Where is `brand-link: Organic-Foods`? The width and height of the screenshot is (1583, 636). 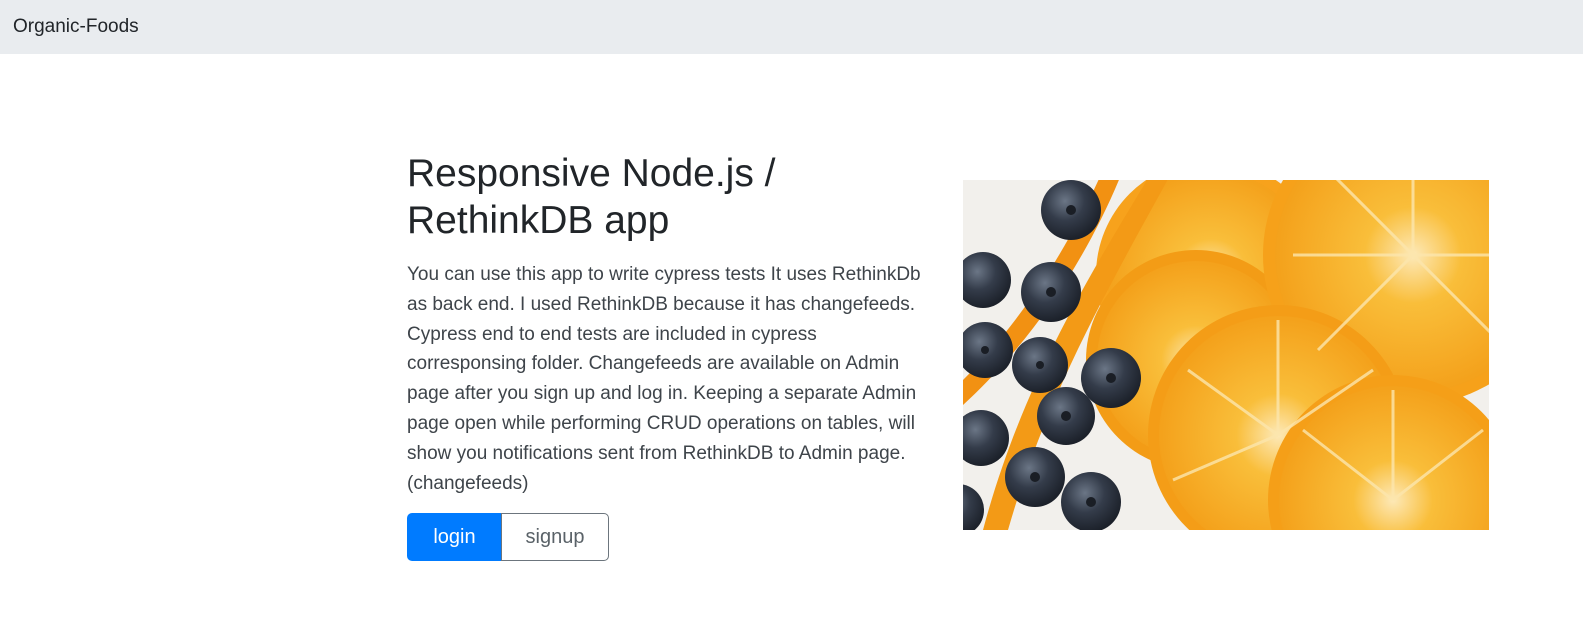 brand-link: Organic-Foods is located at coordinates (76, 27).